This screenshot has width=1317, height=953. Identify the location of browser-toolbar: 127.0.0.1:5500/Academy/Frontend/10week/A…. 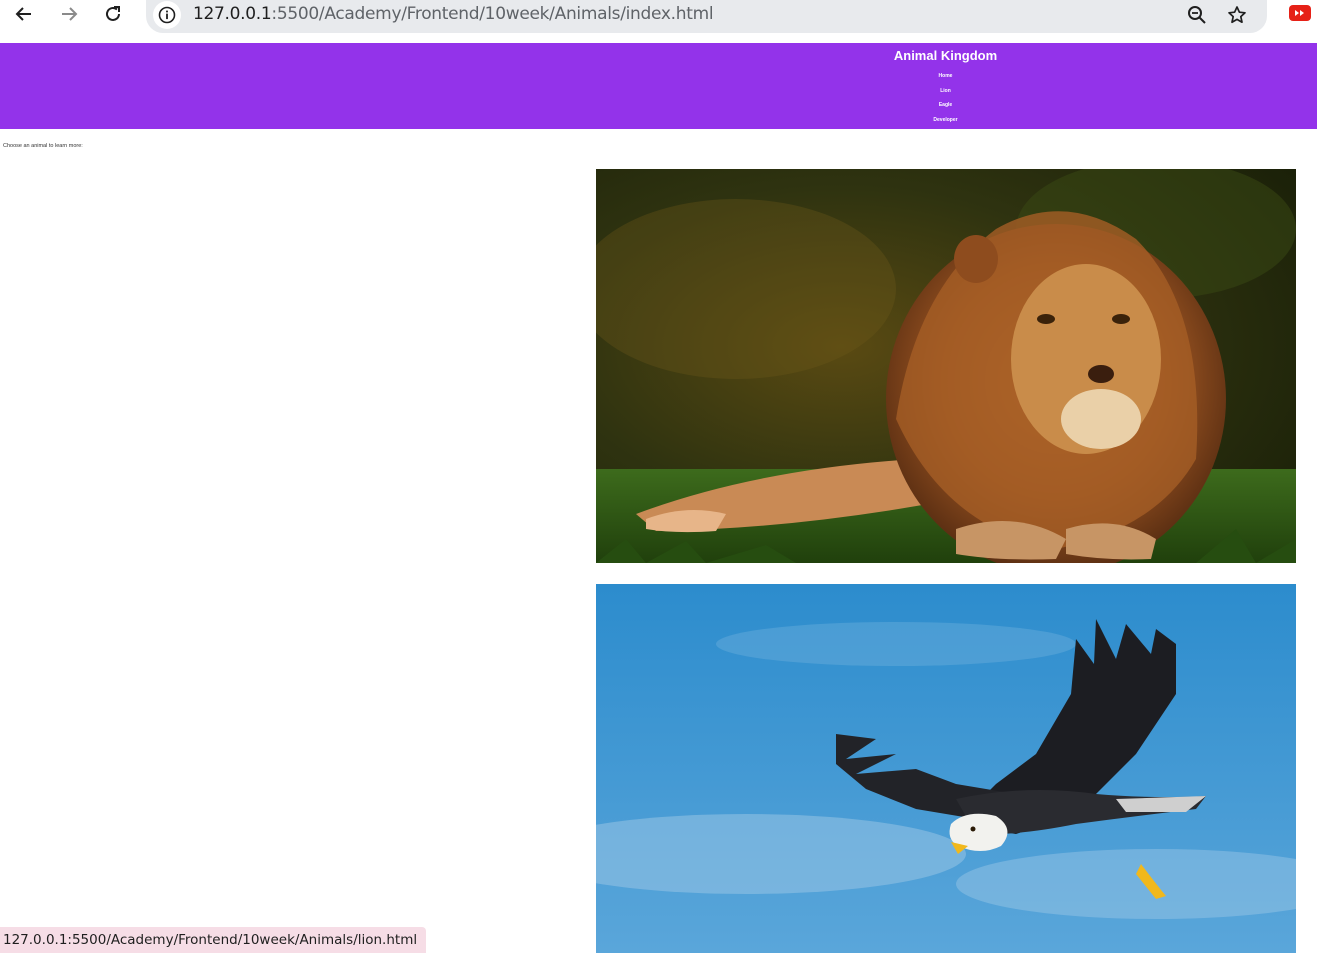
(658, 21).